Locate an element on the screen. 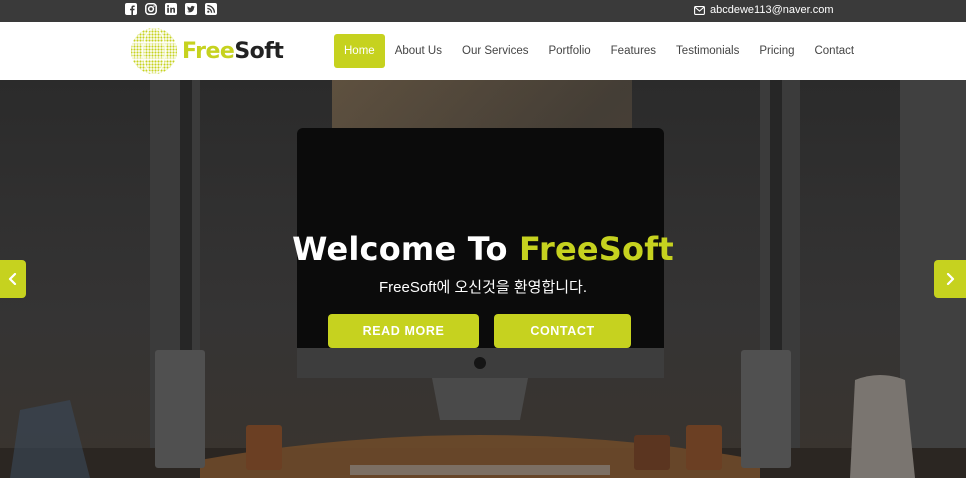  rss-icon is located at coordinates (211, 9).